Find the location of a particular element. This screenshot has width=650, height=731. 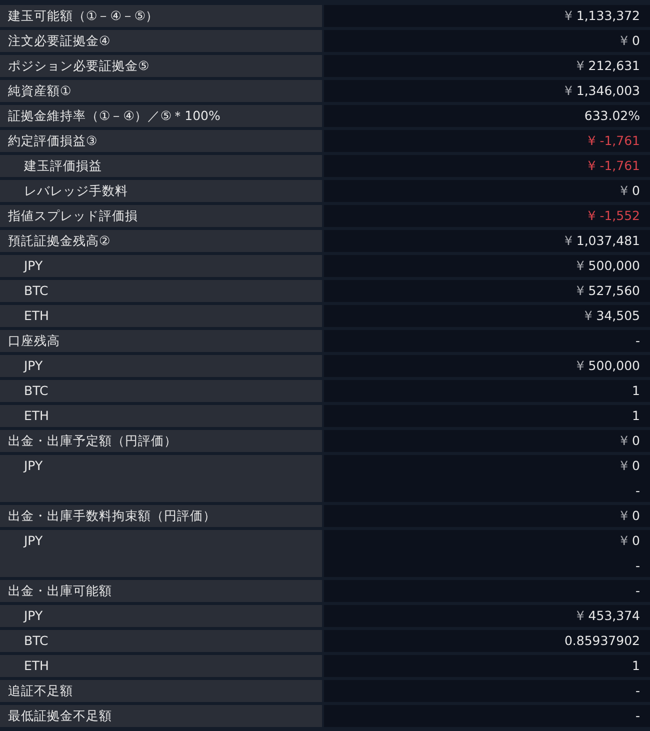

row-label: レバレッジ手数料 is located at coordinates (75, 191).